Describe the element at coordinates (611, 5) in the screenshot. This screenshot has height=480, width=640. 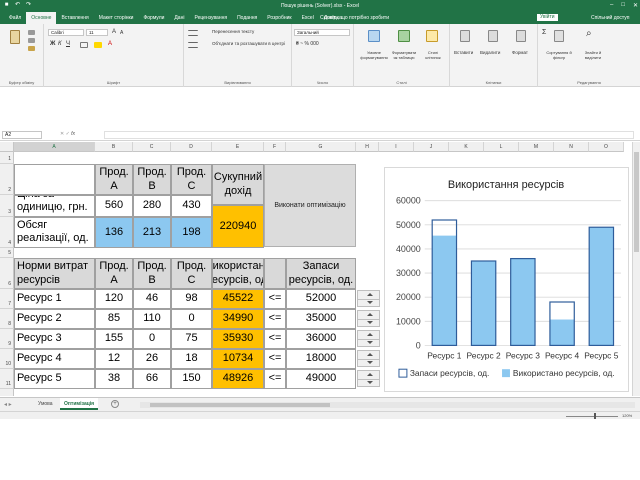
I see `minimize-icon: –` at that location.